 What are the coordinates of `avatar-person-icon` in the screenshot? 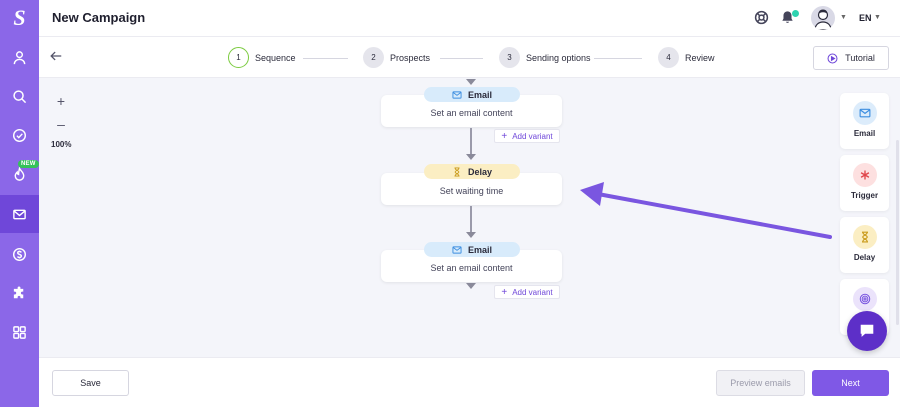 It's located at (823, 19).